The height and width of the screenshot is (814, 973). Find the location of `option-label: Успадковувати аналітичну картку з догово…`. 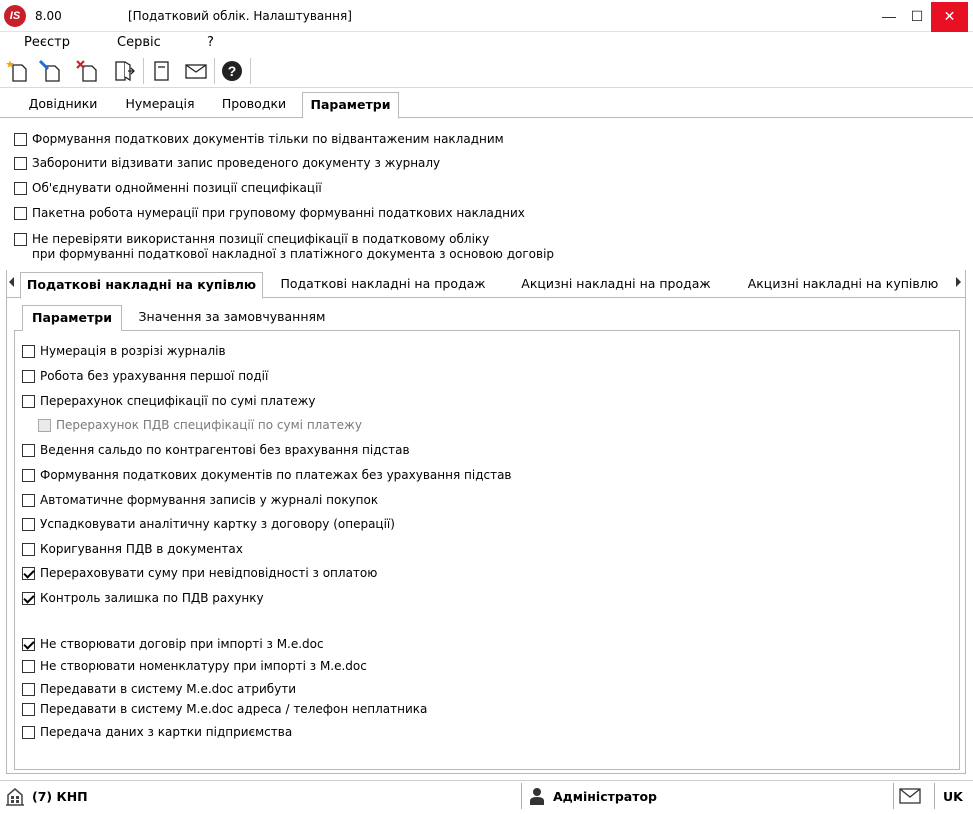

option-label: Успадковувати аналітичну картку з догово… is located at coordinates (217, 524).